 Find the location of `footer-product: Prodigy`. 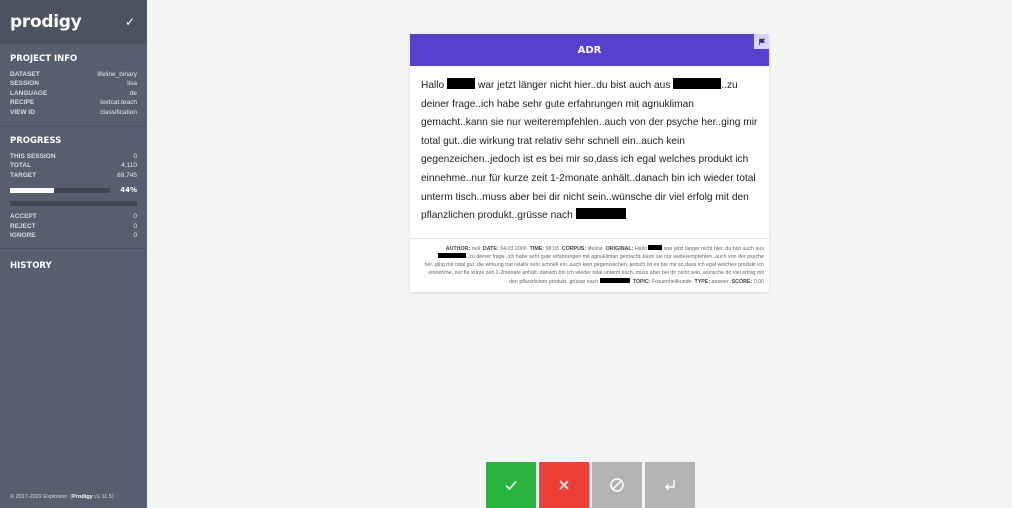

footer-product: Prodigy is located at coordinates (82, 497).